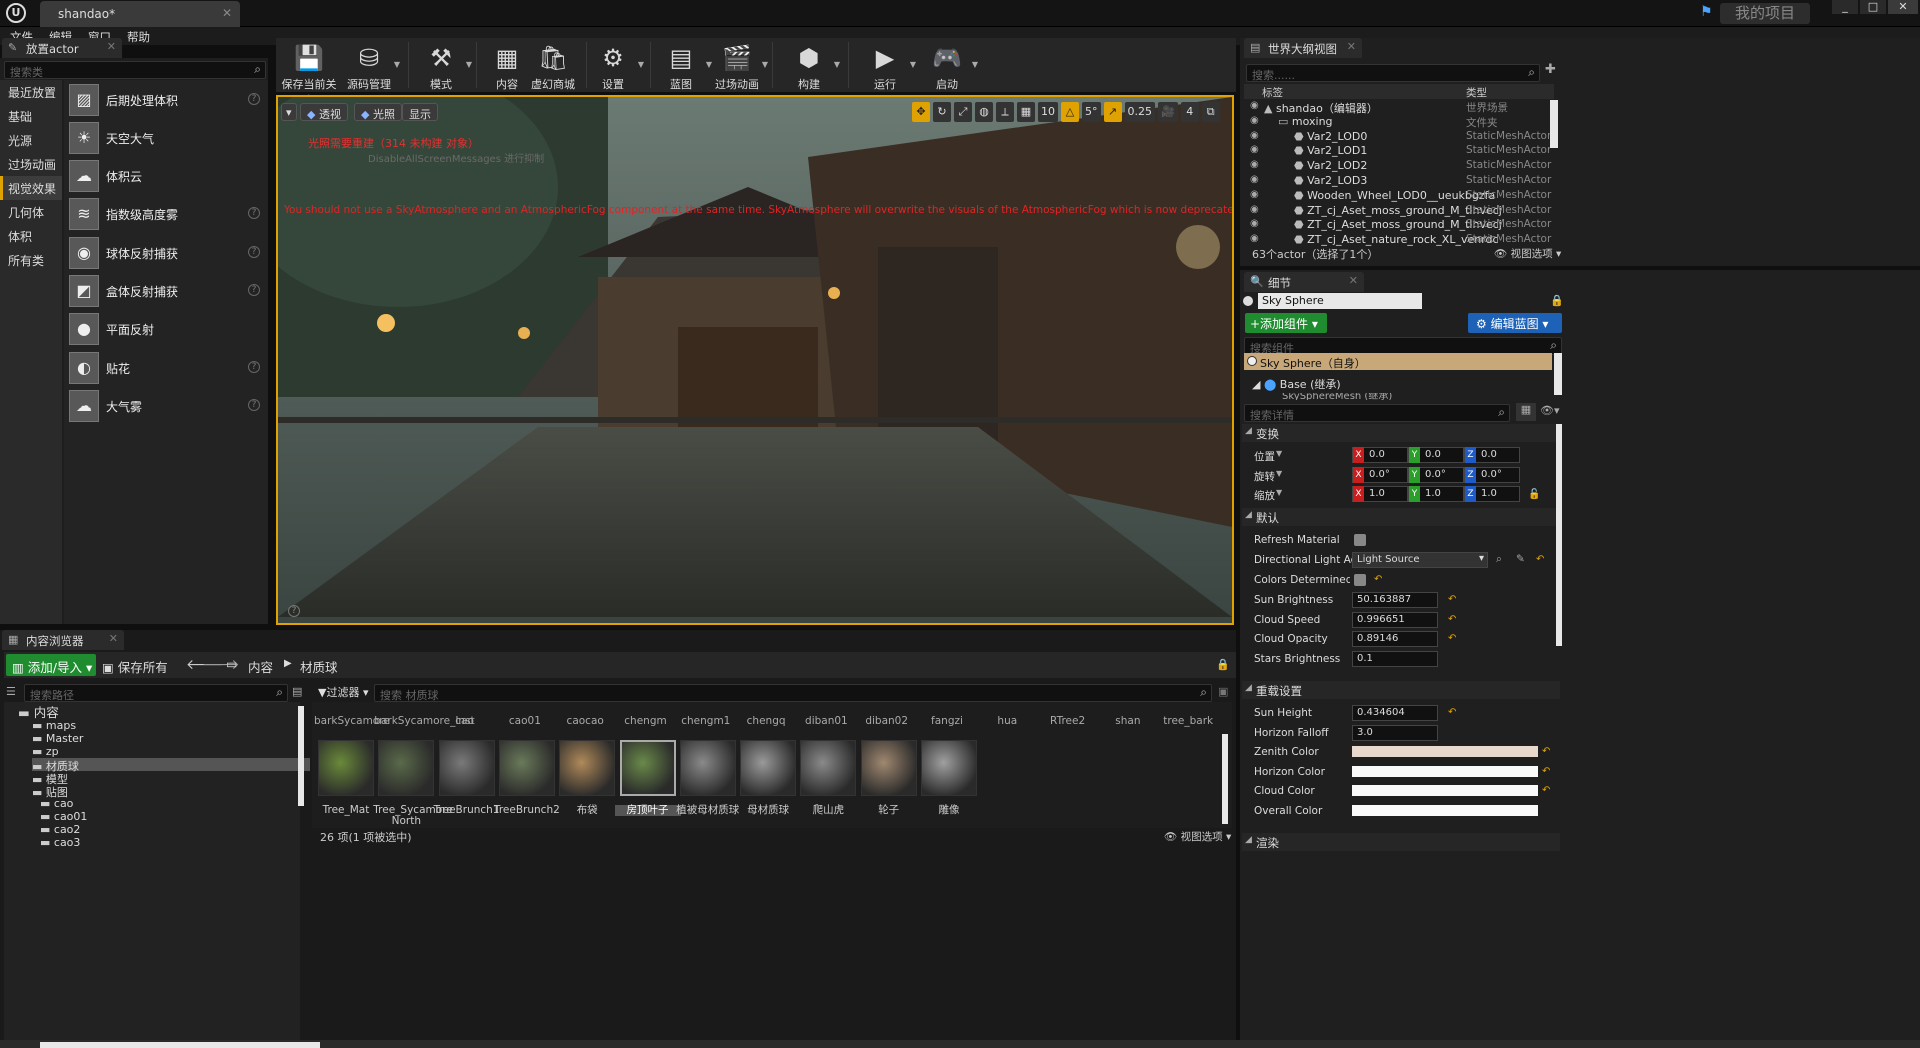 The height and width of the screenshot is (1048, 1920). Describe the element at coordinates (963, 112) in the screenshot. I see `scale-icon: ⤢` at that location.